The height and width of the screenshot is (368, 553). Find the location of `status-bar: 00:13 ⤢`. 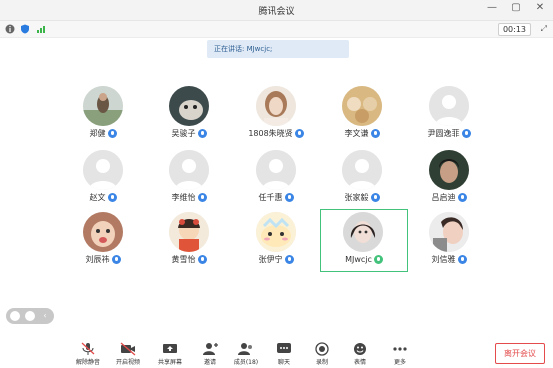

status-bar: 00:13 ⤢ is located at coordinates (276, 29).